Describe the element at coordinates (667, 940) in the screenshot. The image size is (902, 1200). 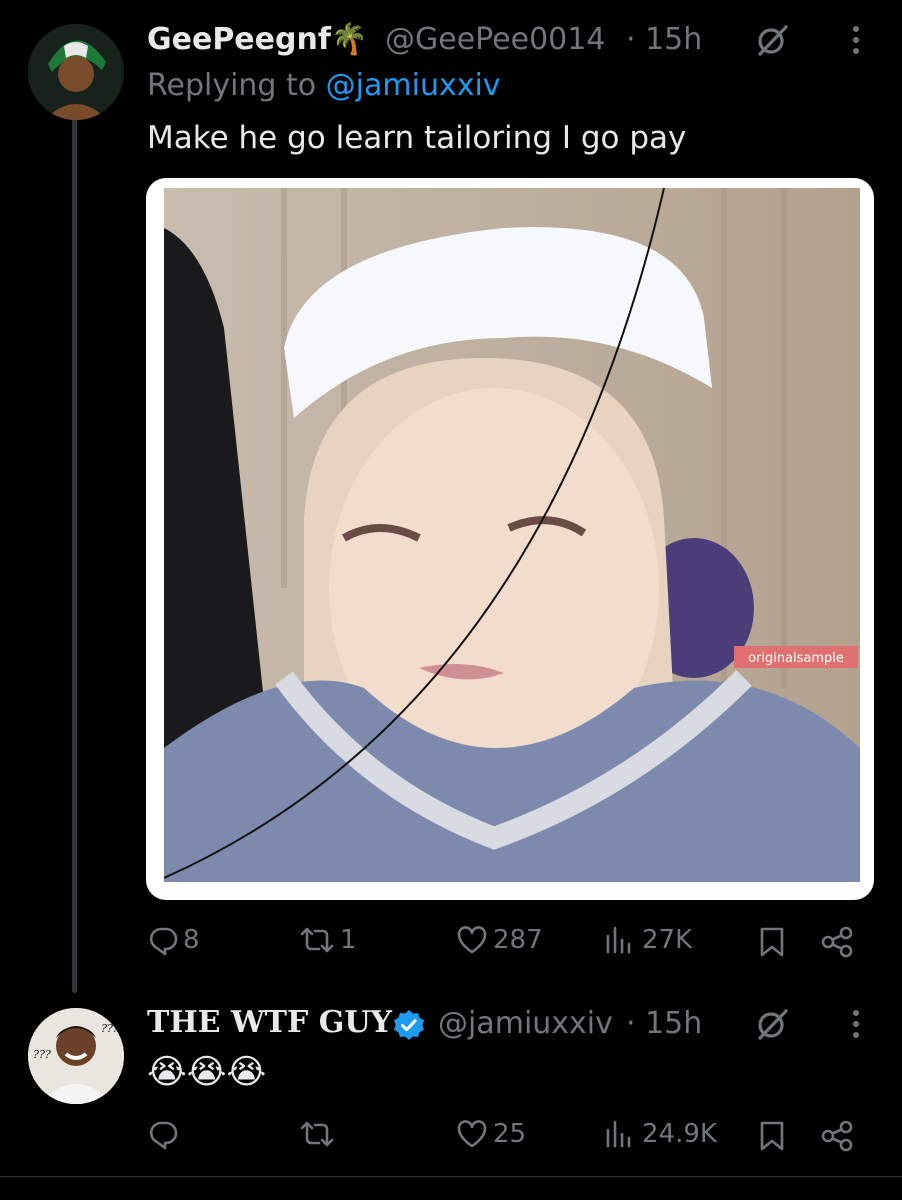
I see `views-count: 27K` at that location.